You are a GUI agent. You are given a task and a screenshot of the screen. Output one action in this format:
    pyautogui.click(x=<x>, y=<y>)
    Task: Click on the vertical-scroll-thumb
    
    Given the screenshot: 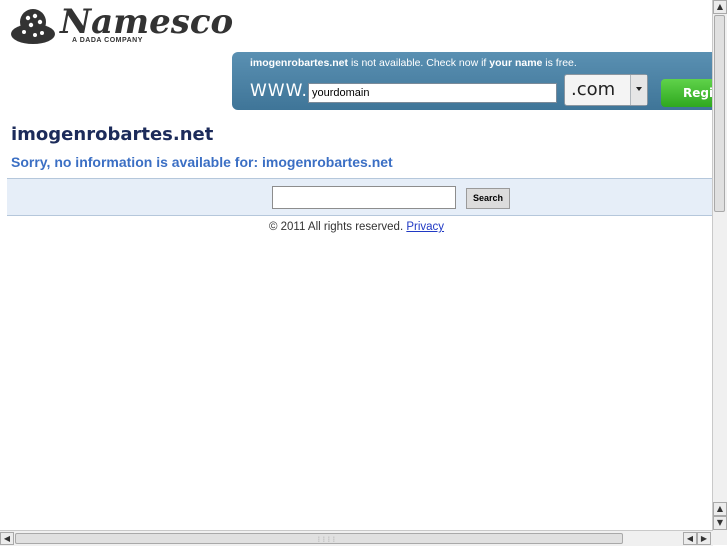 What is the action you would take?
    pyautogui.click(x=719, y=113)
    